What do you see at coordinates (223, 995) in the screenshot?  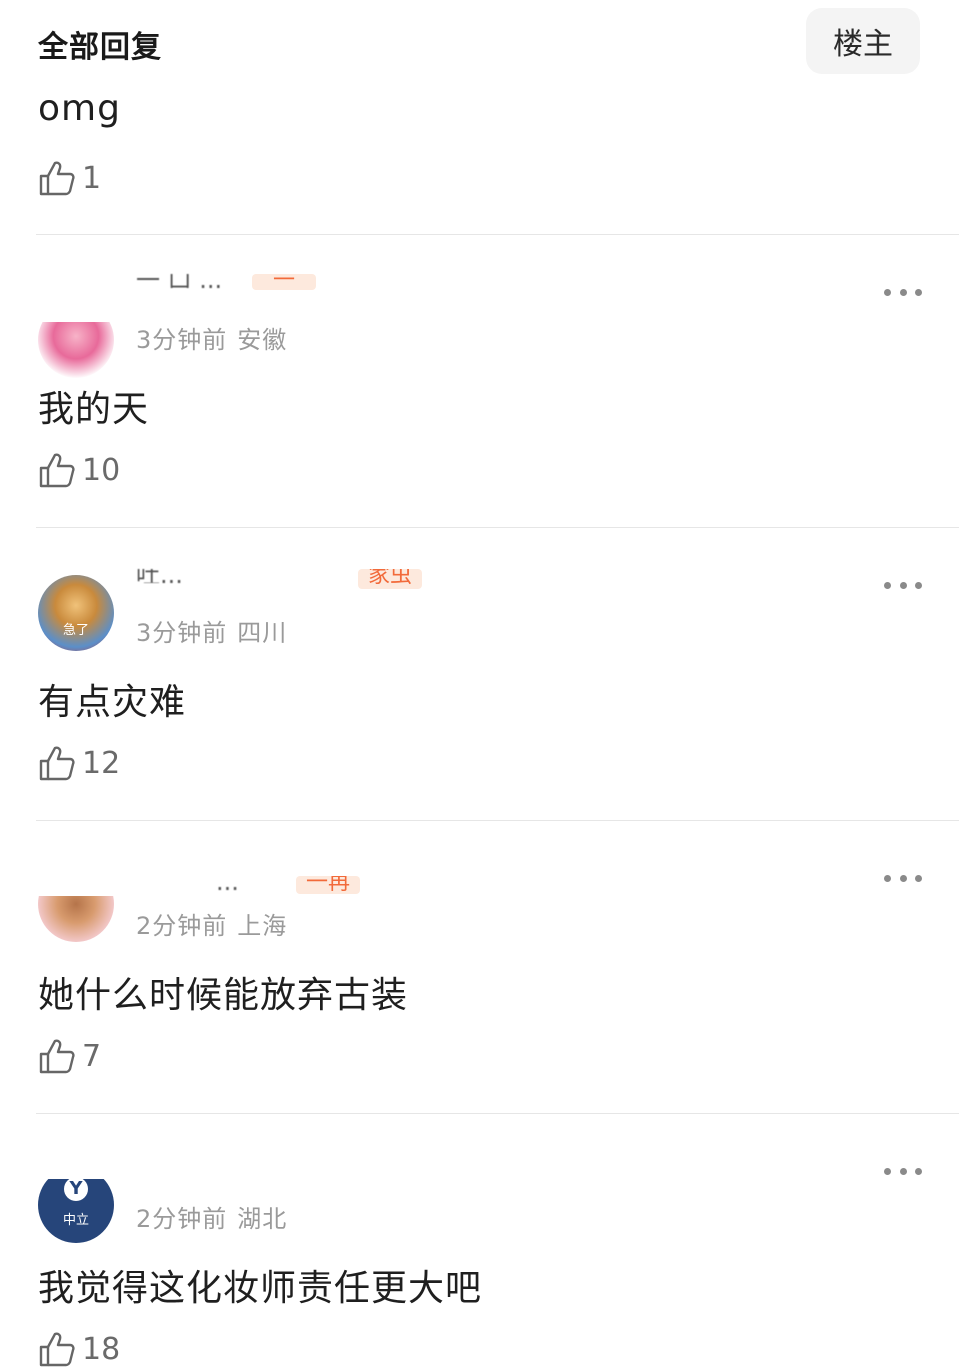 I see `comment-content: 她什么时候能放弃古装` at bounding box center [223, 995].